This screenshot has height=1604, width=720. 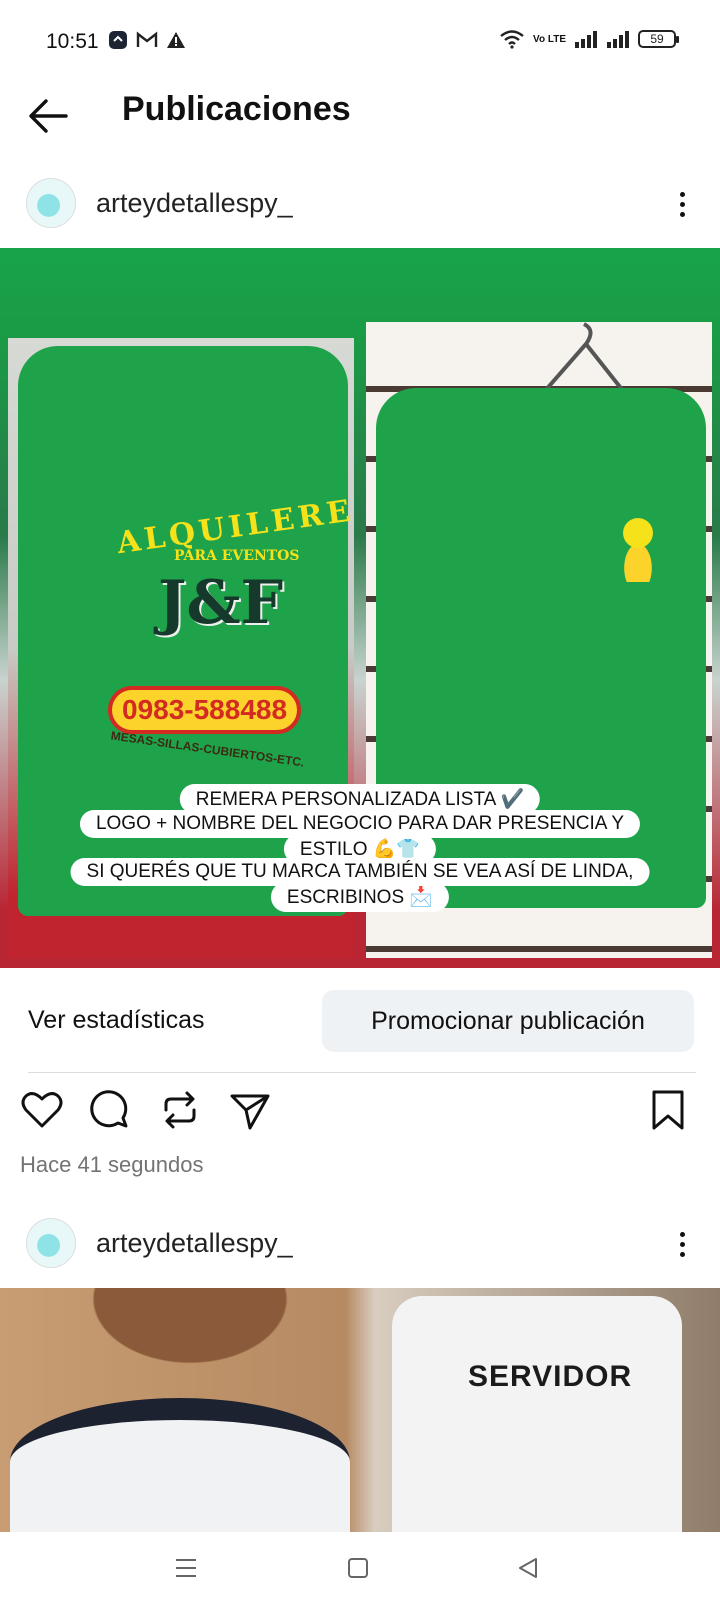 I want to click on status-bar: 10:51 Vo LTE 59, so click(x=360, y=42).